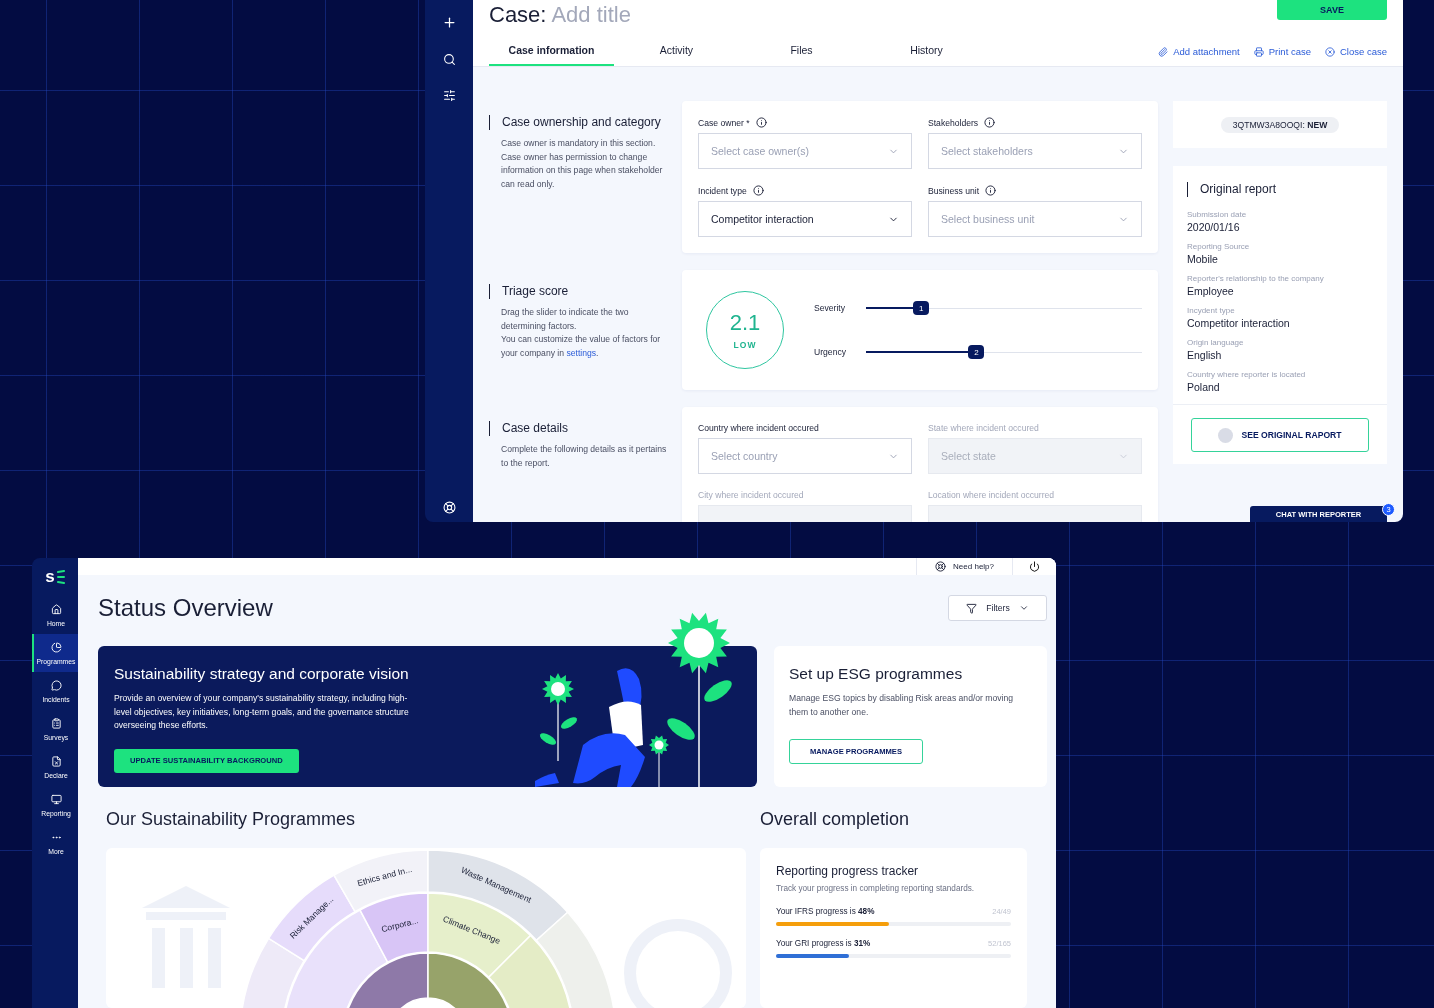 The height and width of the screenshot is (1008, 1434). I want to click on tab: Case information, so click(551, 55).